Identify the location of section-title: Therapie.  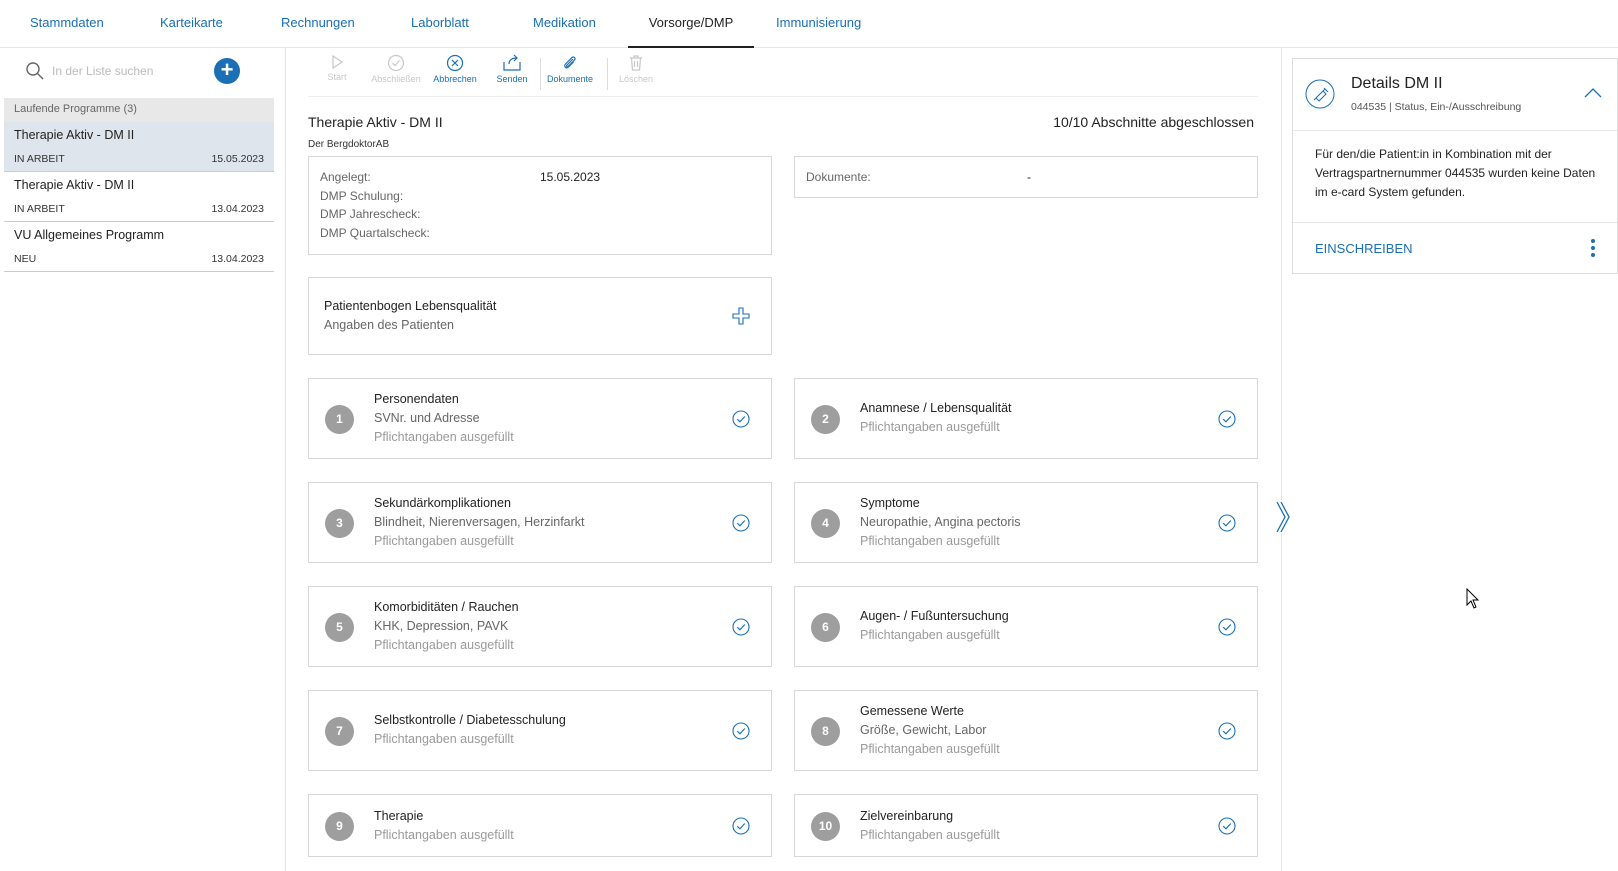
(399, 816).